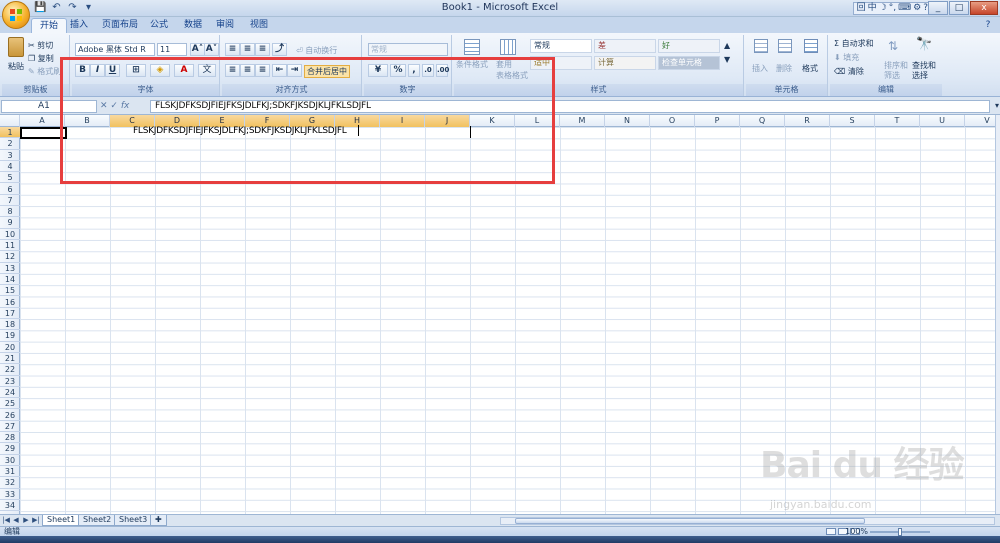 This screenshot has height=543, width=1000. Describe the element at coordinates (42, 121) in the screenshot. I see `column-header-a: A` at that location.